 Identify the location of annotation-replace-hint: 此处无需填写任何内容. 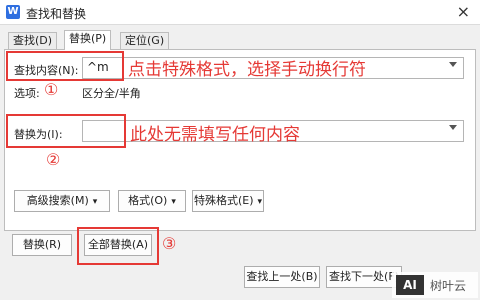
(215, 135).